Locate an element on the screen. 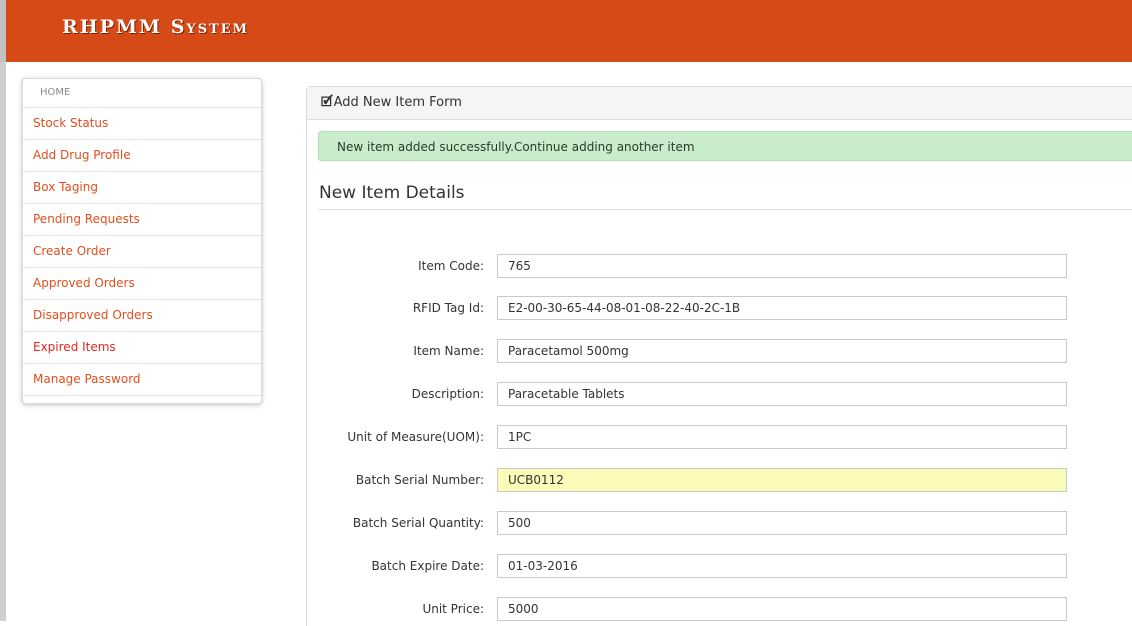 This screenshot has width=1132, height=626. sidebar-item-pending-requests: Pending Requests is located at coordinates (142, 220).